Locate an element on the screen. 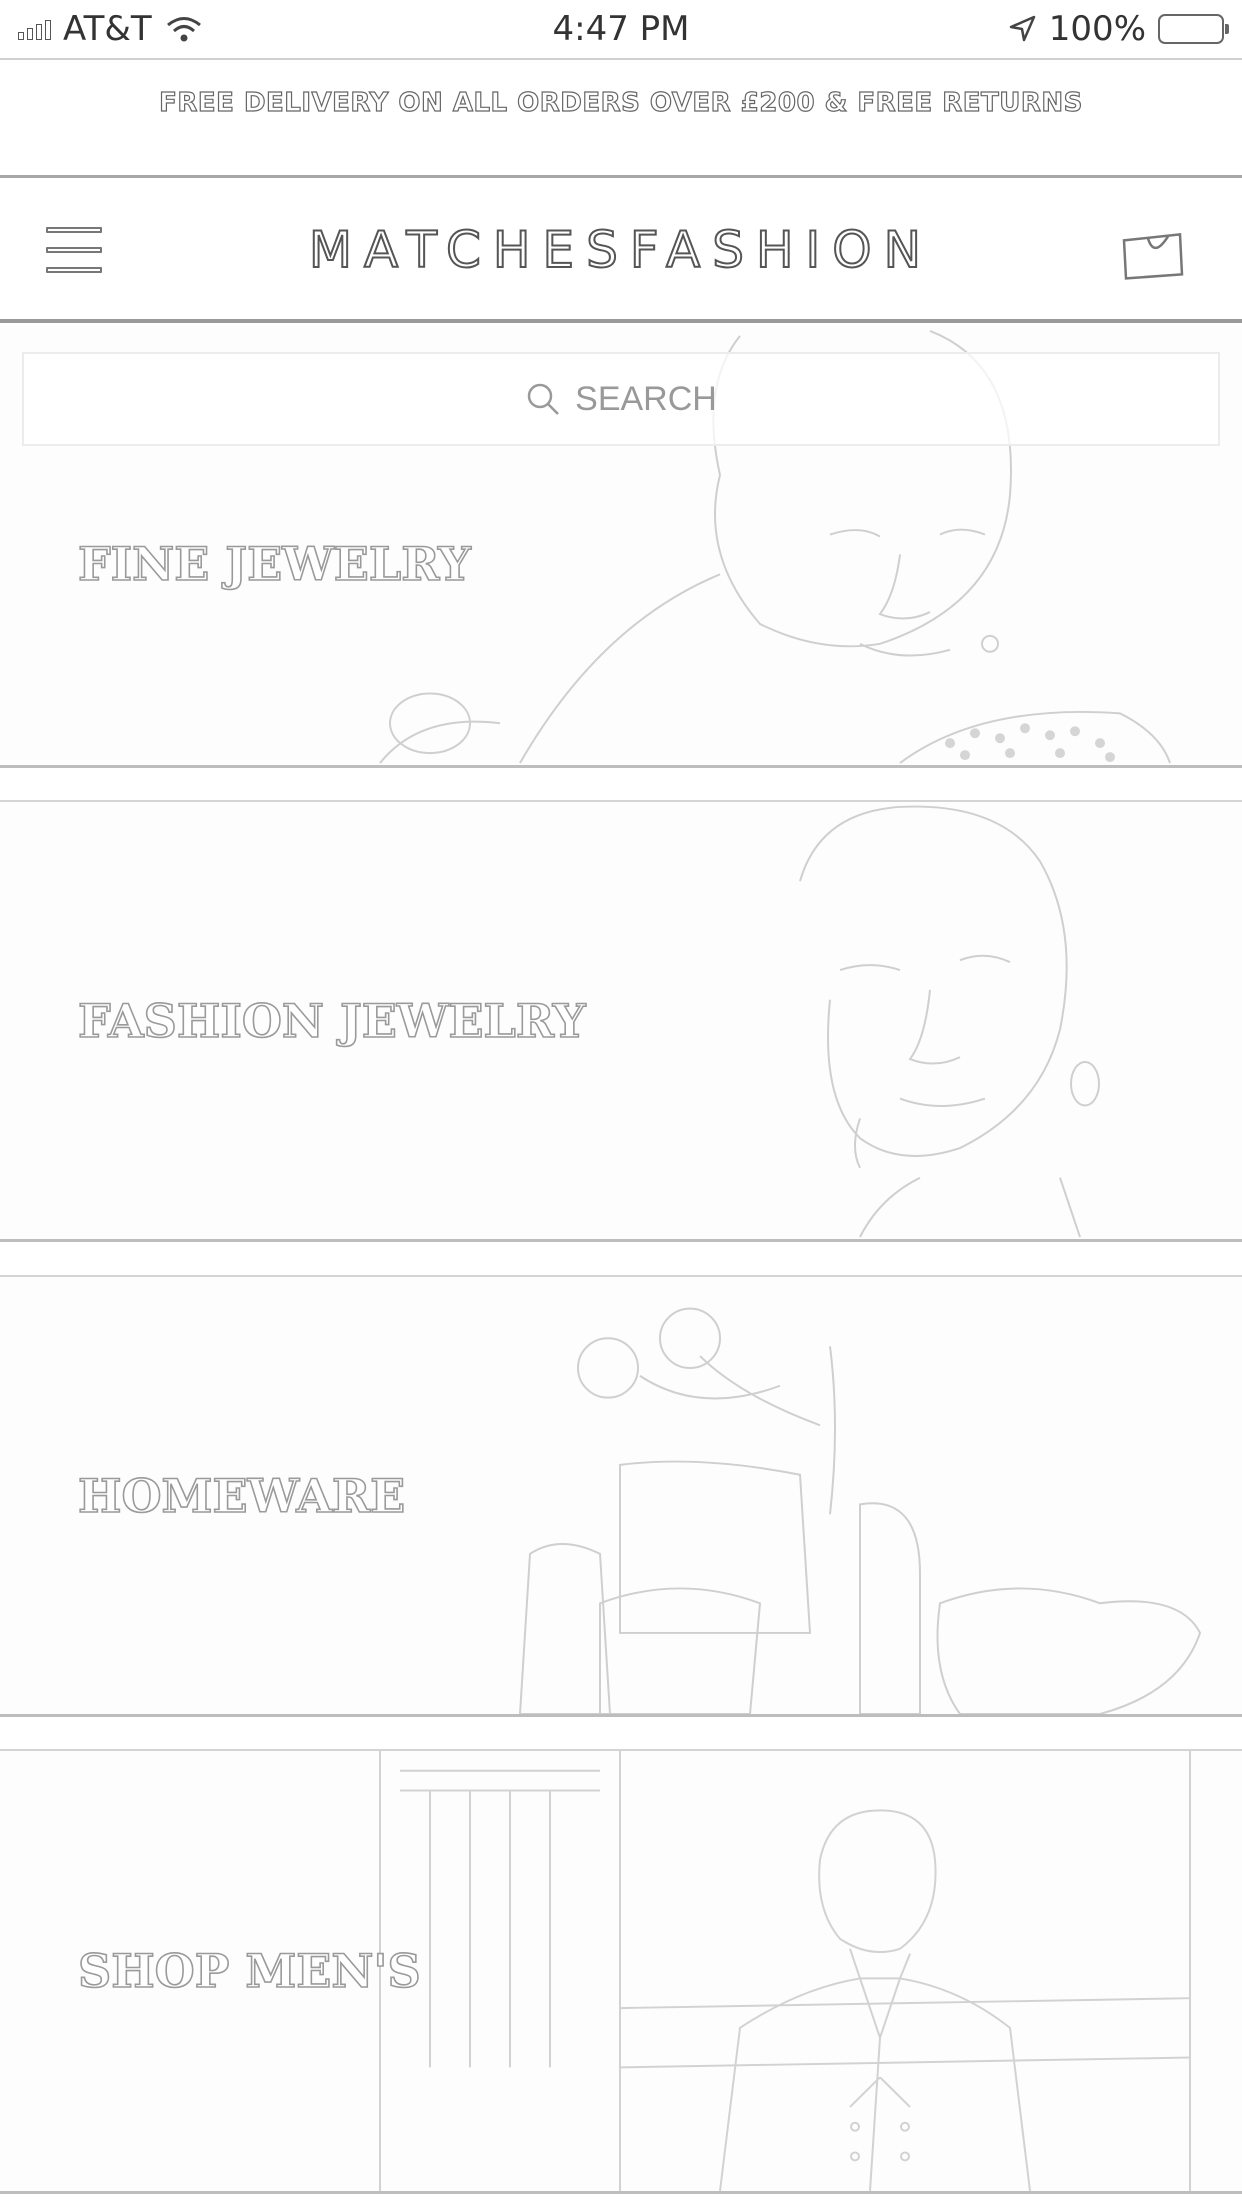  category-label: FASHION JEWELRY is located at coordinates (331, 1021).